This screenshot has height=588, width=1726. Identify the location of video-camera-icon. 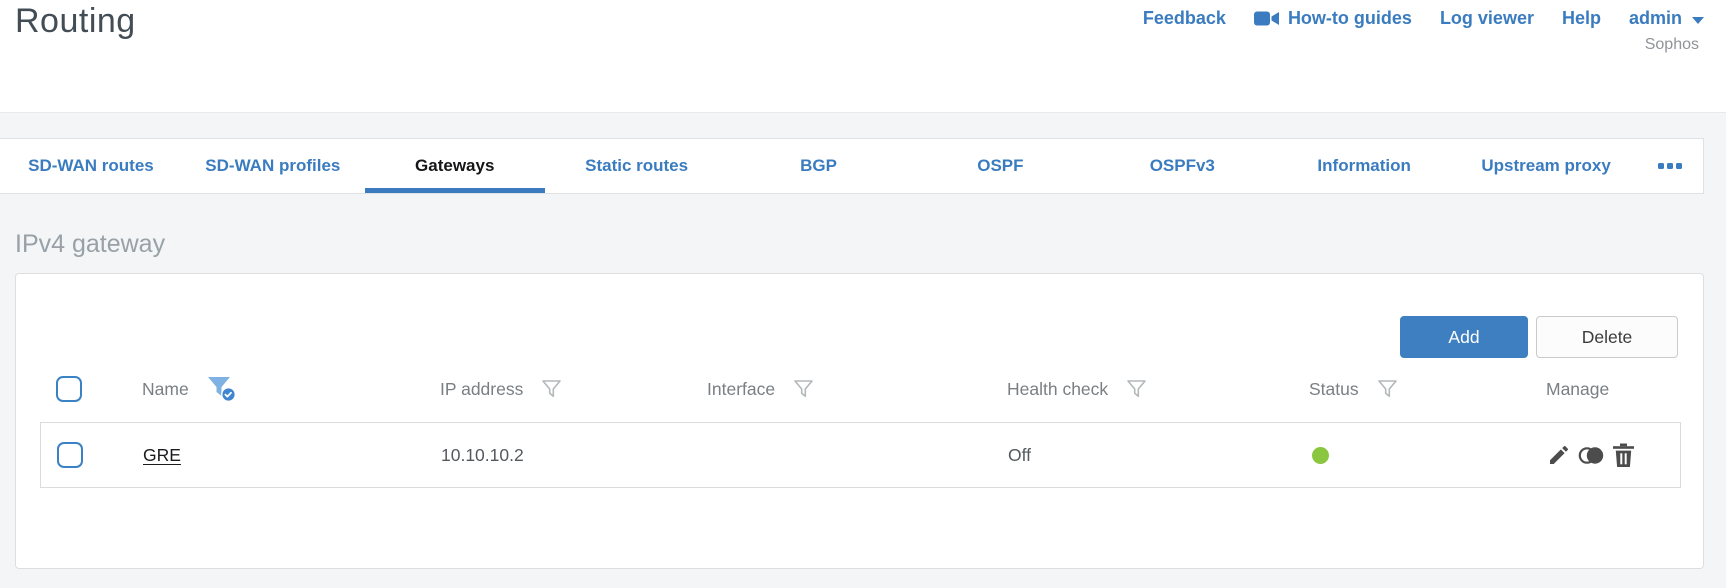
(1266, 18).